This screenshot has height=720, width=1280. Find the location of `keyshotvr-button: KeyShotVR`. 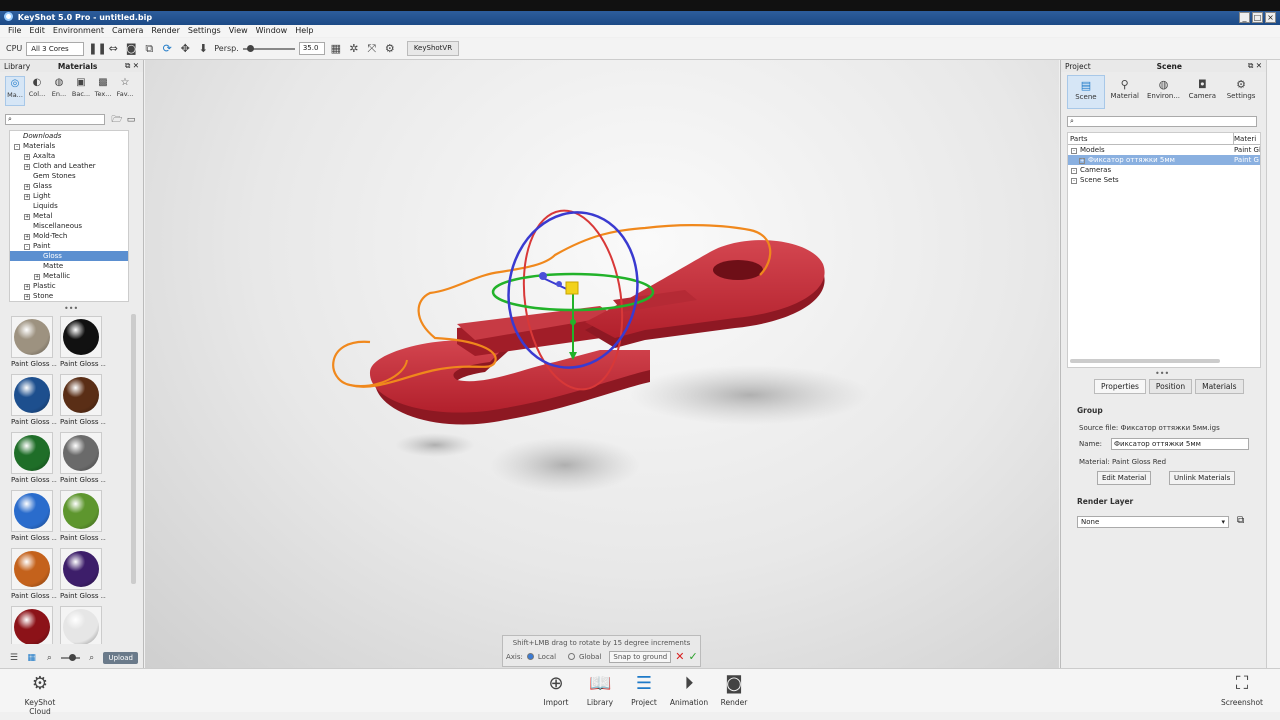

keyshotvr-button: KeyShotVR is located at coordinates (433, 48).